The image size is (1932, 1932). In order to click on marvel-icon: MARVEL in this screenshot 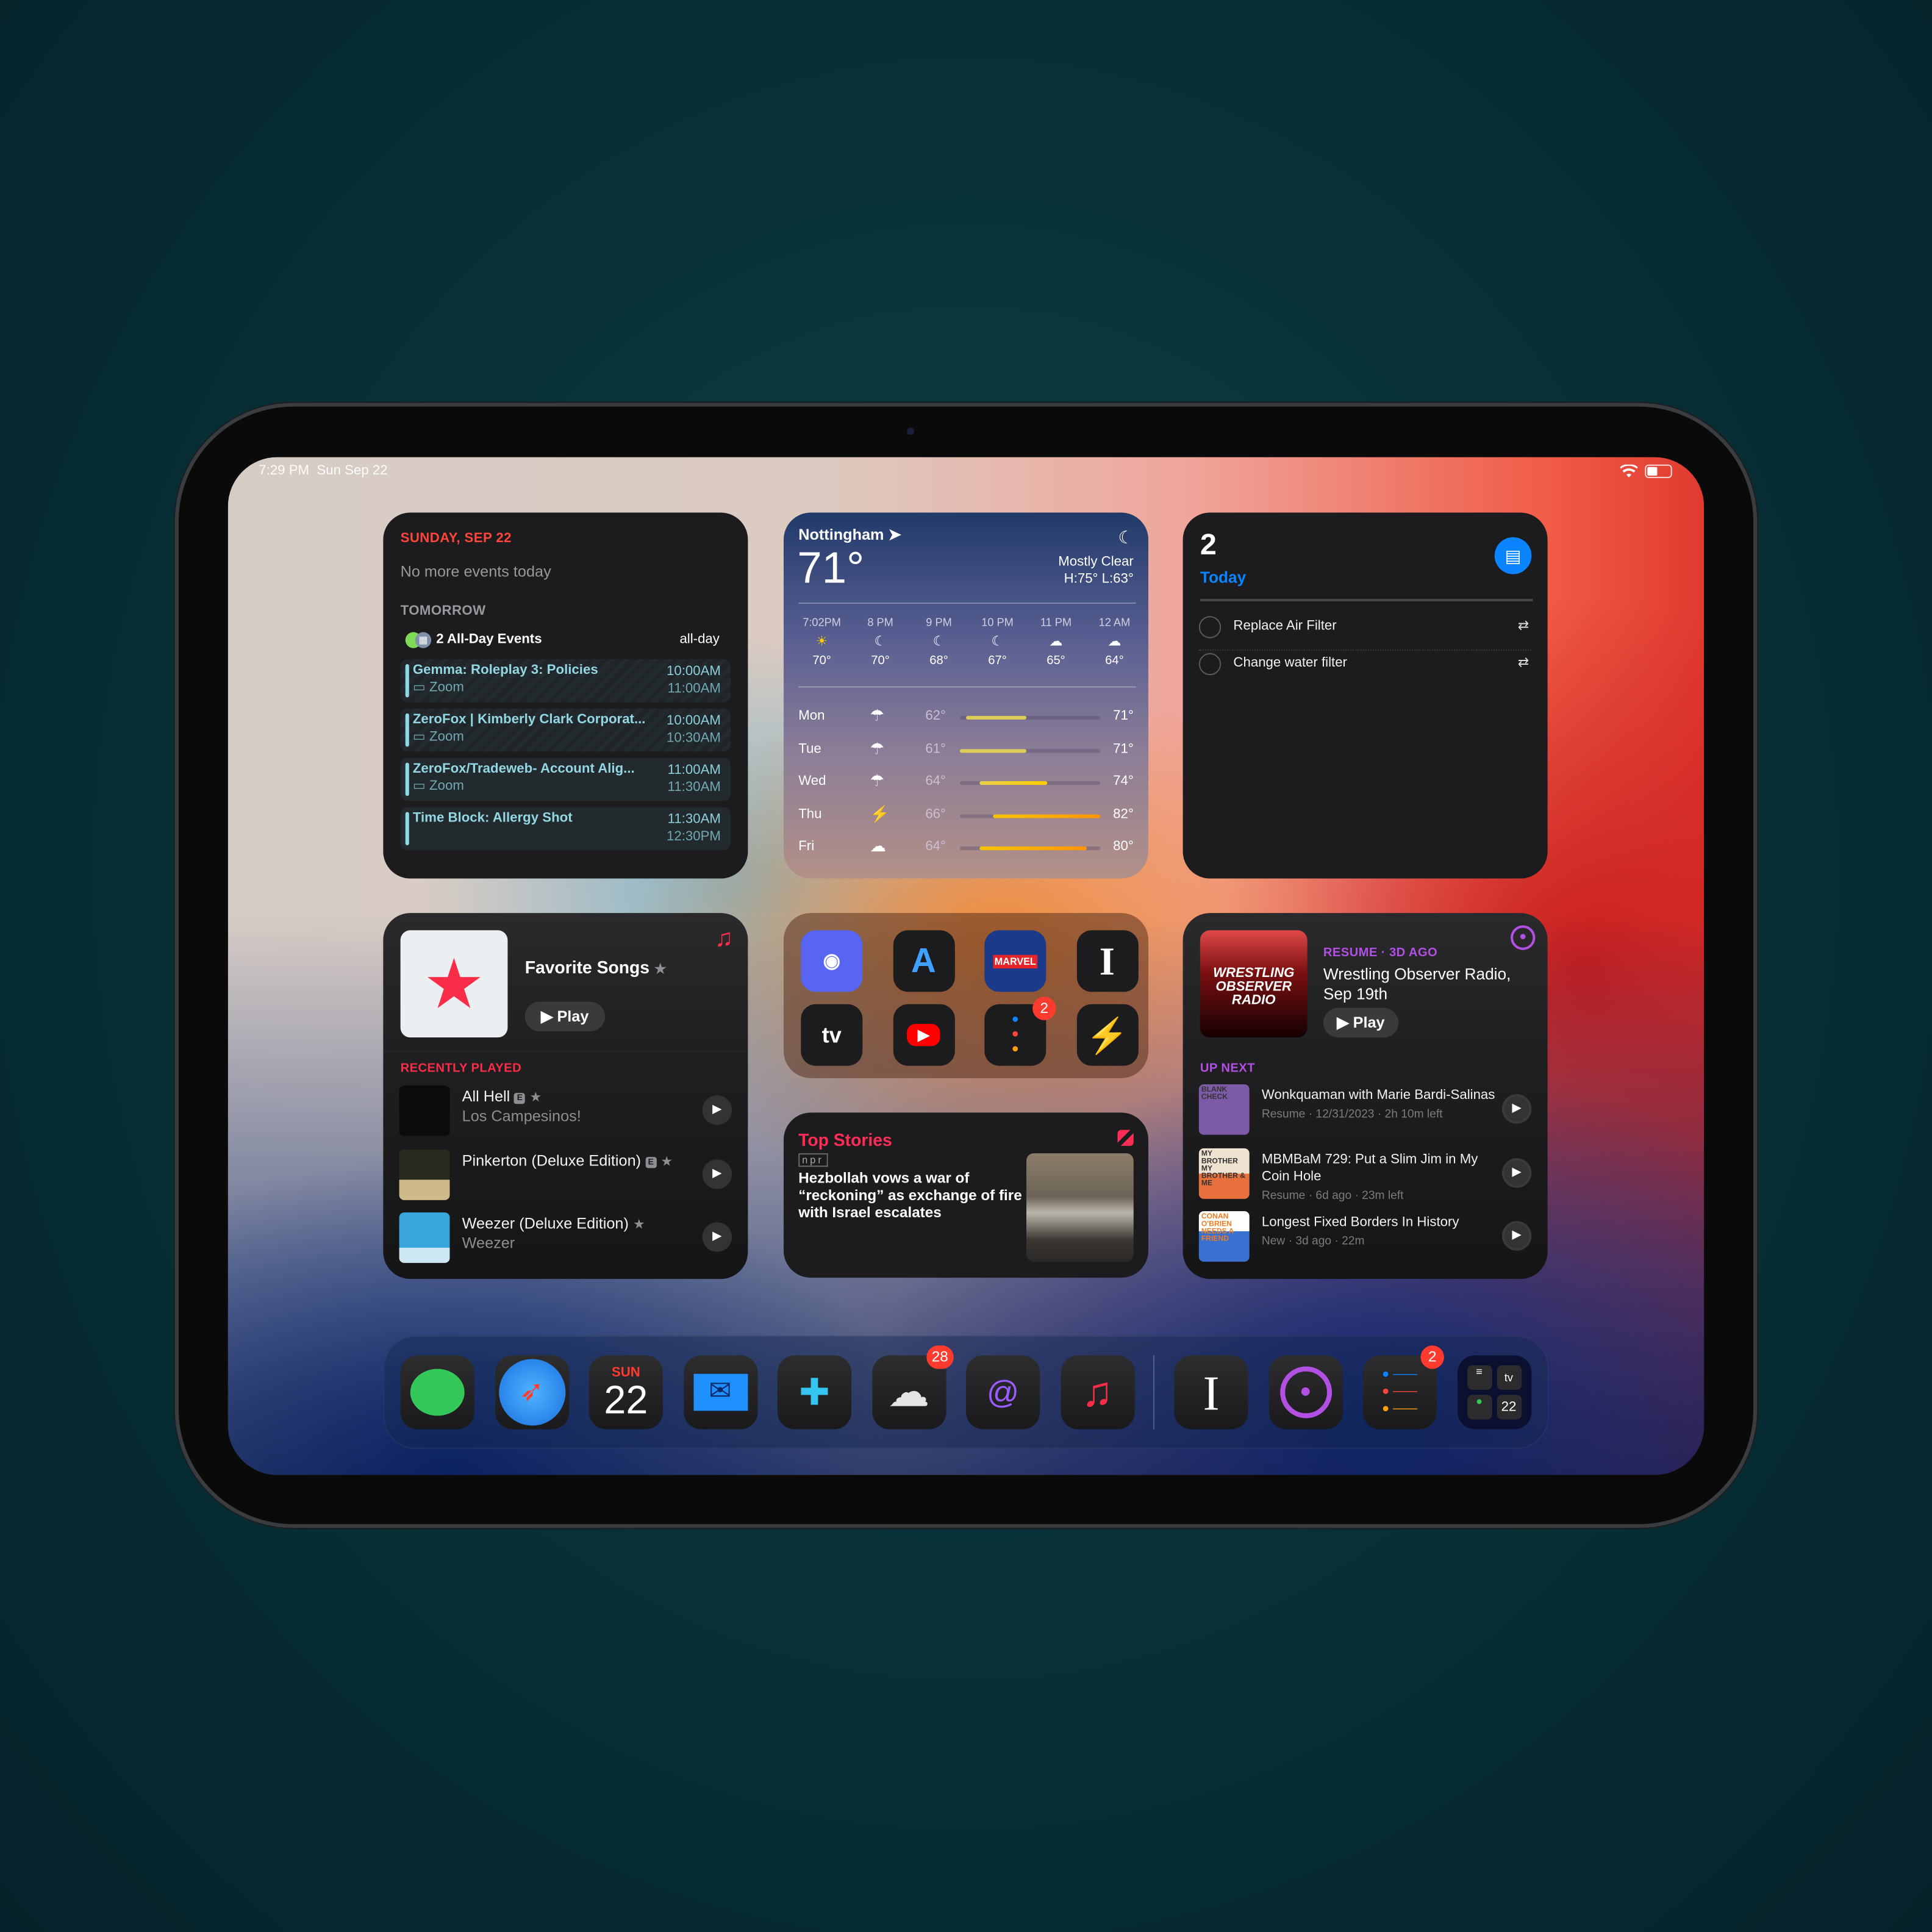, I will do `click(1015, 961)`.